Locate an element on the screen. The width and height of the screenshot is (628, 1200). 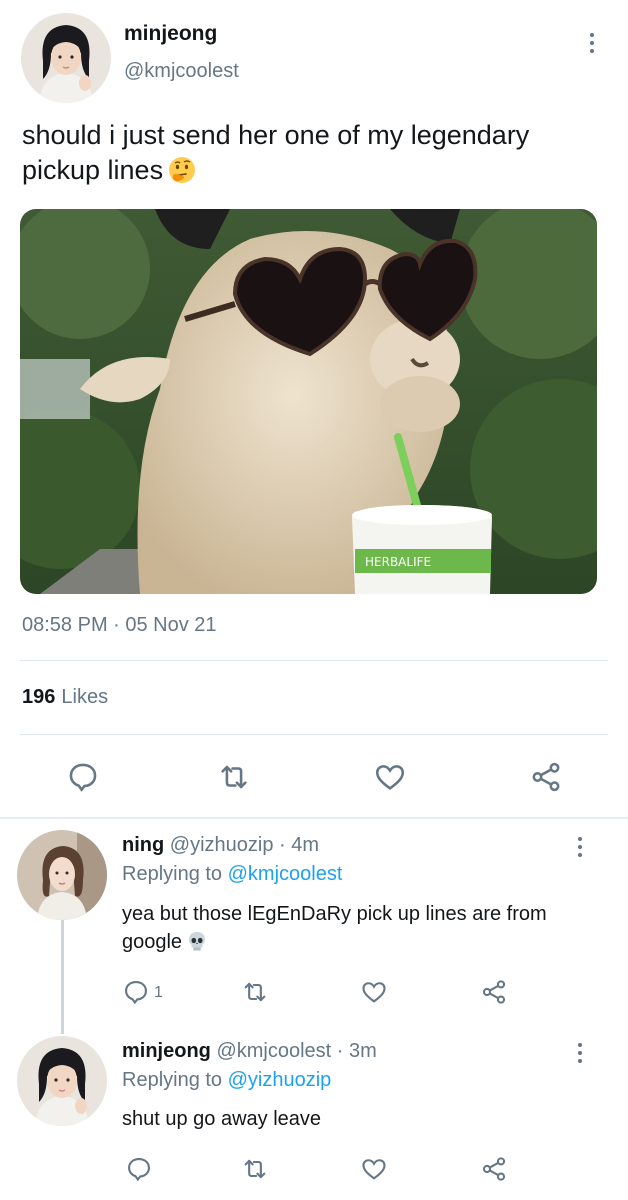
thread-line is located at coordinates (62, 977).